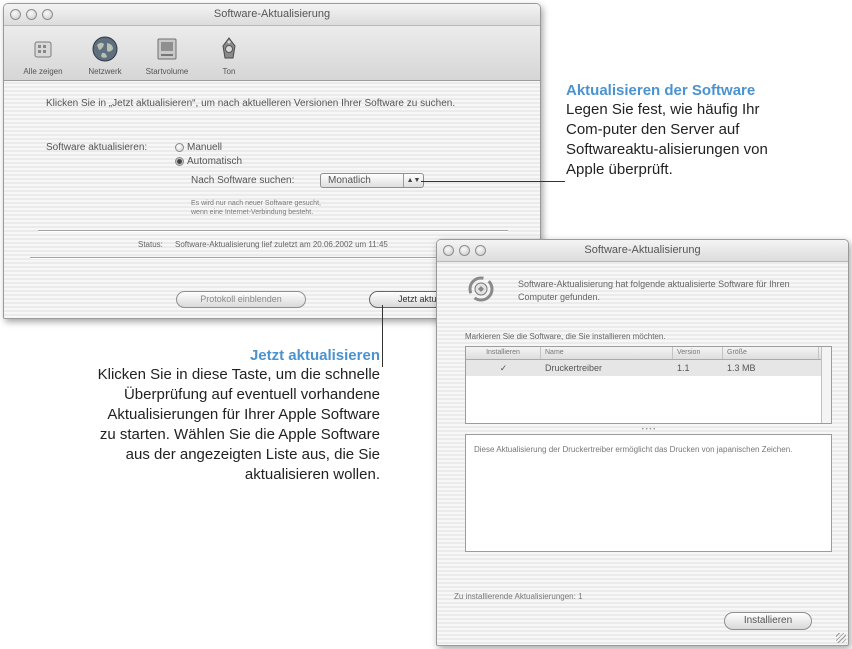  Describe the element at coordinates (841, 638) in the screenshot. I see `resize-handle` at that location.